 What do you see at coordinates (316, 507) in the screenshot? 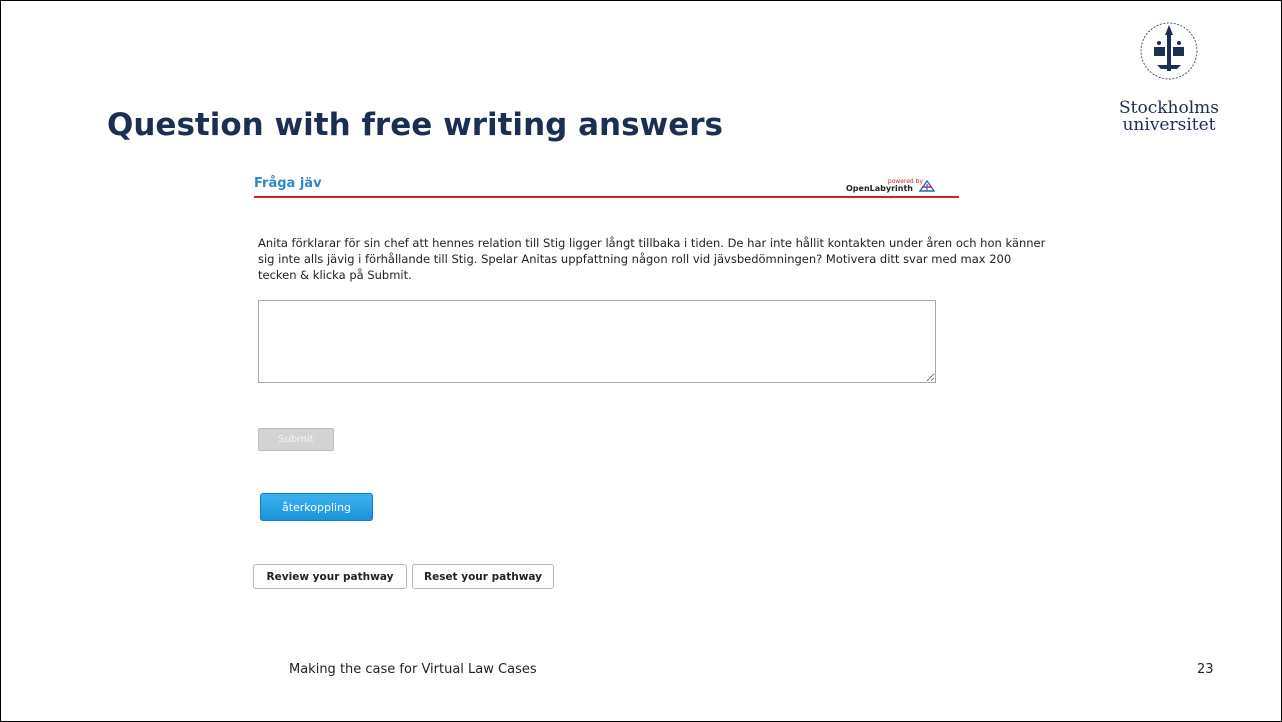
I see `feedback-button: återkoppling` at bounding box center [316, 507].